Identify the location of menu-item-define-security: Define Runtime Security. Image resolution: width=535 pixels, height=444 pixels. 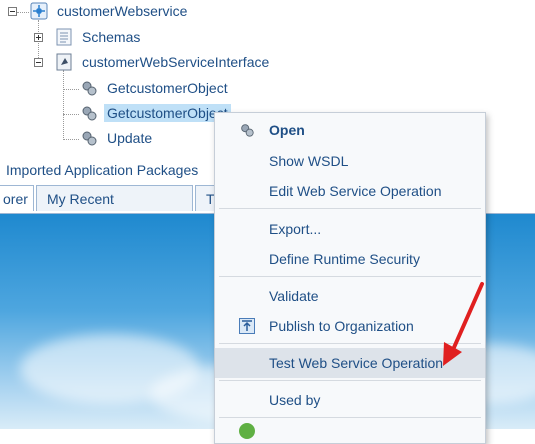
(350, 259).